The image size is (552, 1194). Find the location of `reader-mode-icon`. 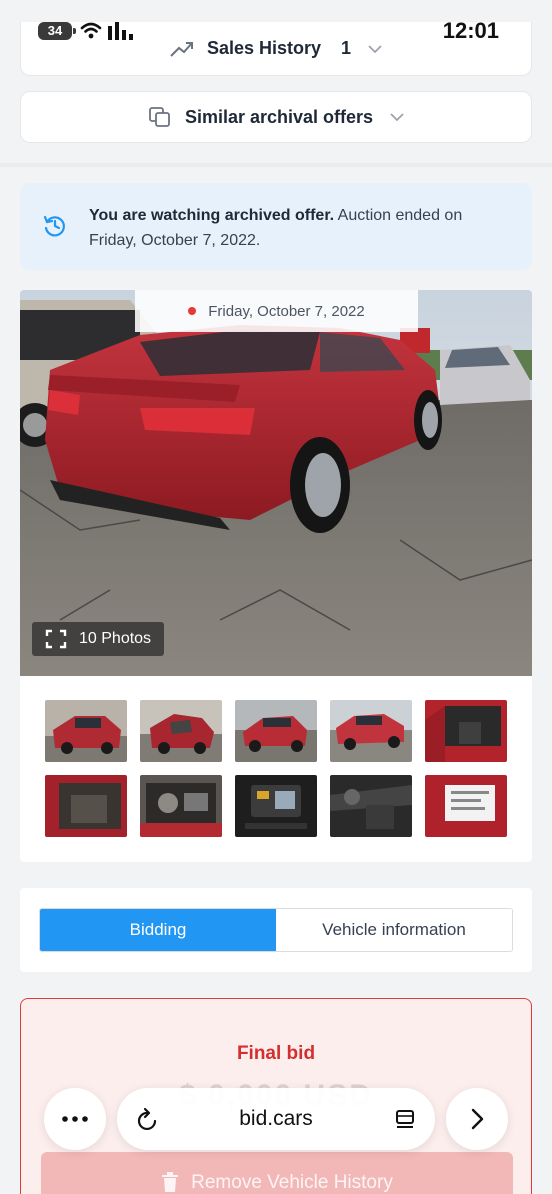

reader-mode-icon is located at coordinates (405, 1120).